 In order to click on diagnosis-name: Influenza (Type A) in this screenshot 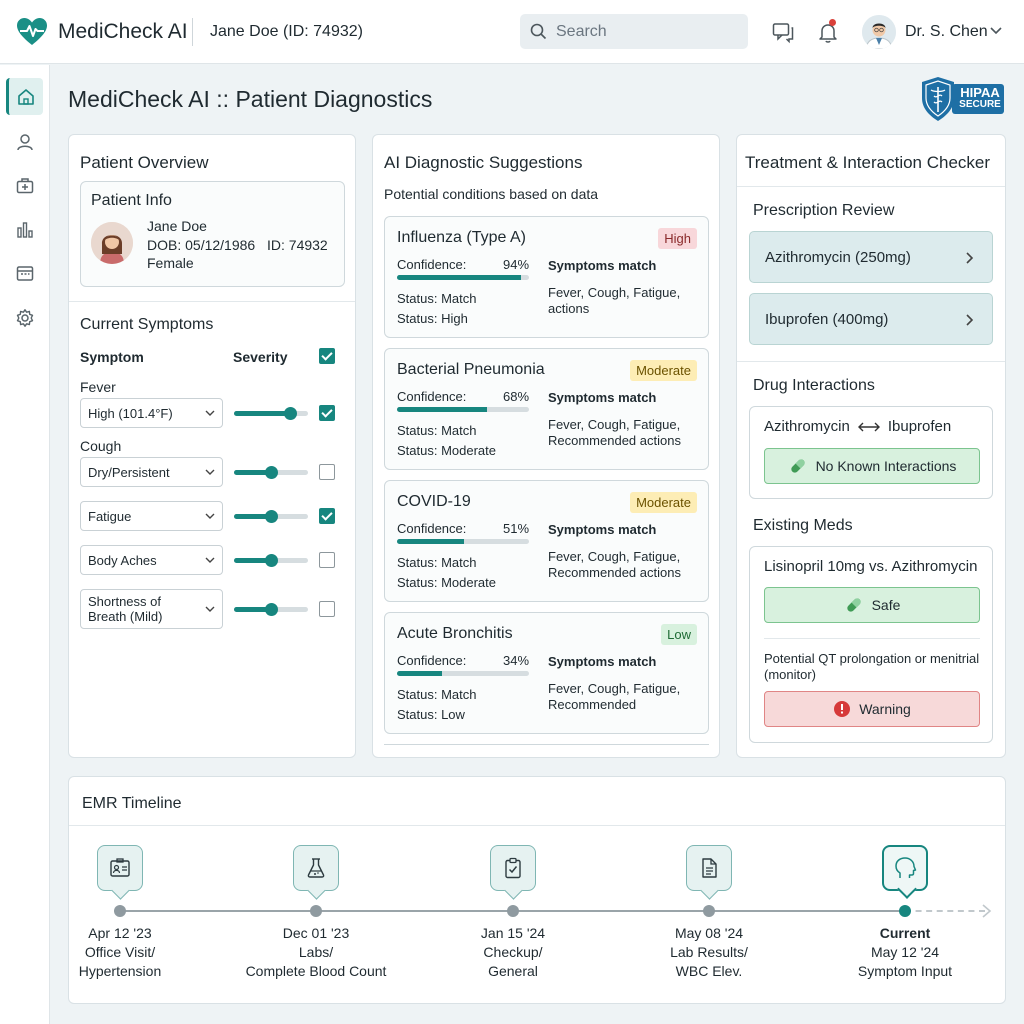, I will do `click(461, 237)`.